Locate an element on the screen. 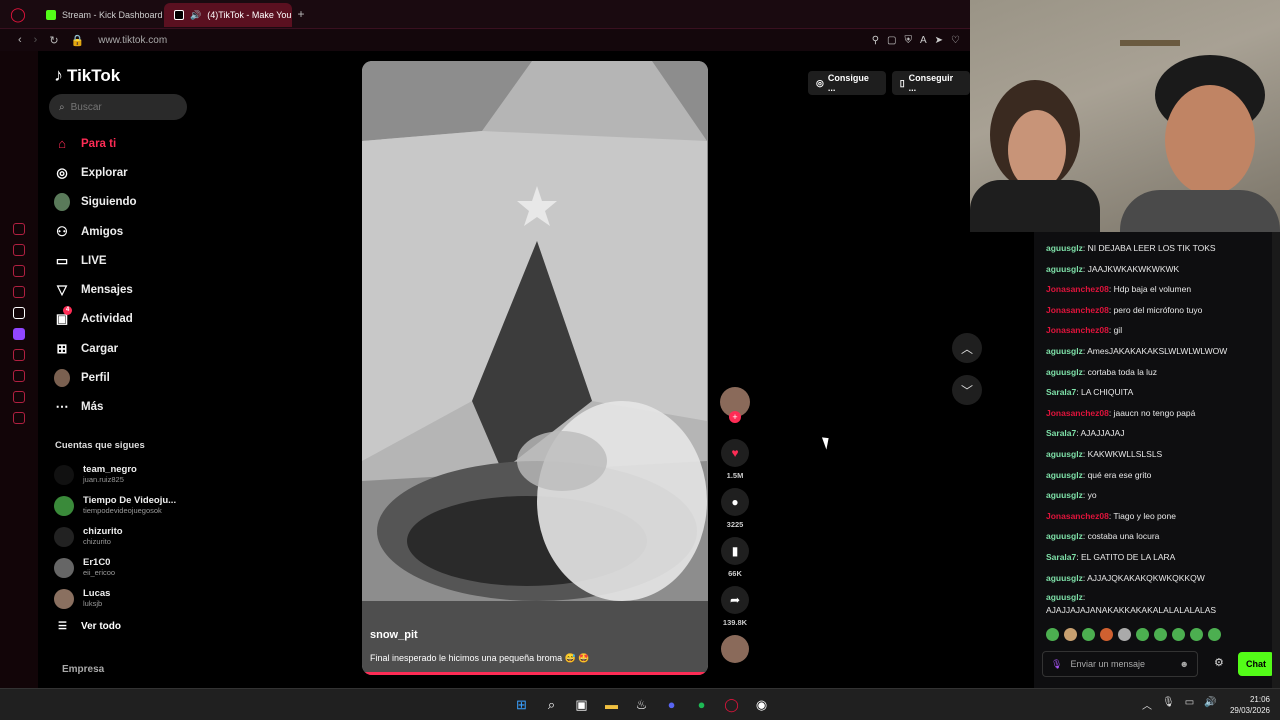  tab-tiktok: 🔊 (4)TikTok - Make You is located at coordinates (228, 15).